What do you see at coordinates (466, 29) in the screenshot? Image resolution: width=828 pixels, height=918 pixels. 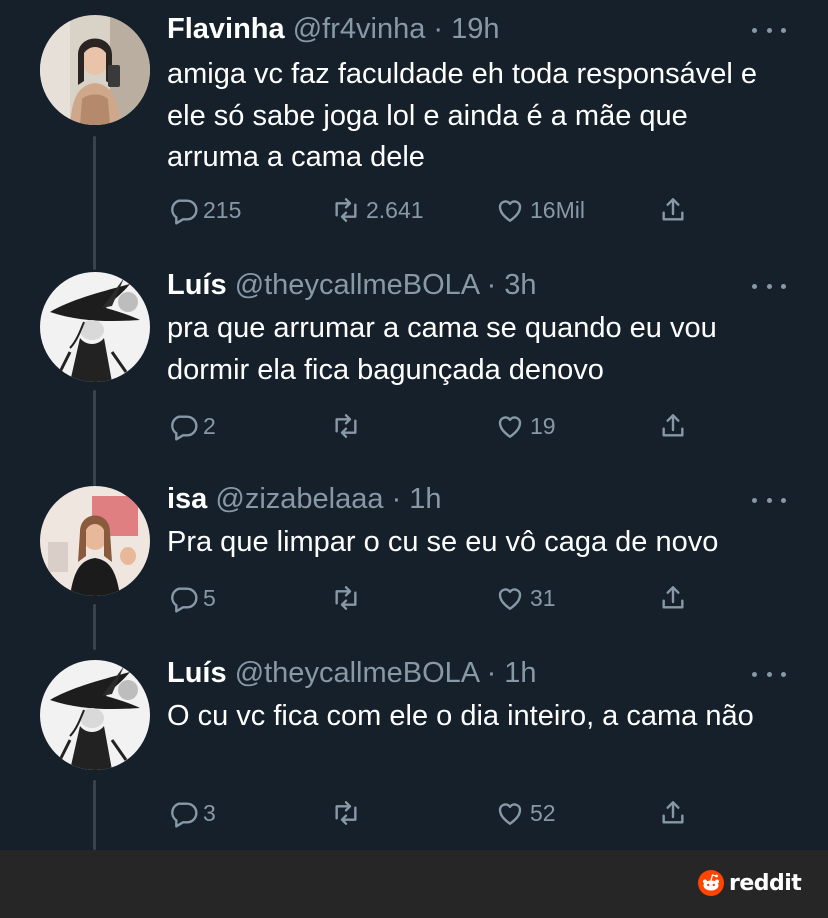 I see `timestamp: · 19h` at bounding box center [466, 29].